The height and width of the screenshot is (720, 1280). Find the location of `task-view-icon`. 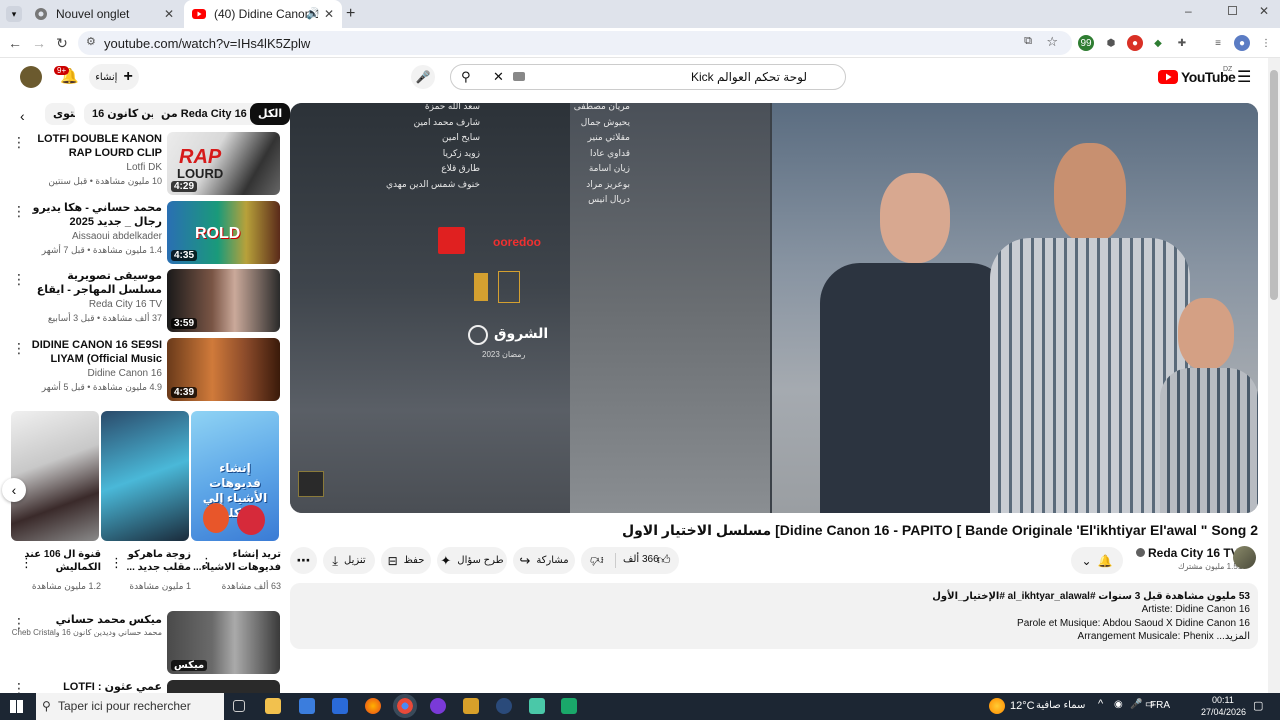

task-view-icon is located at coordinates (239, 706).